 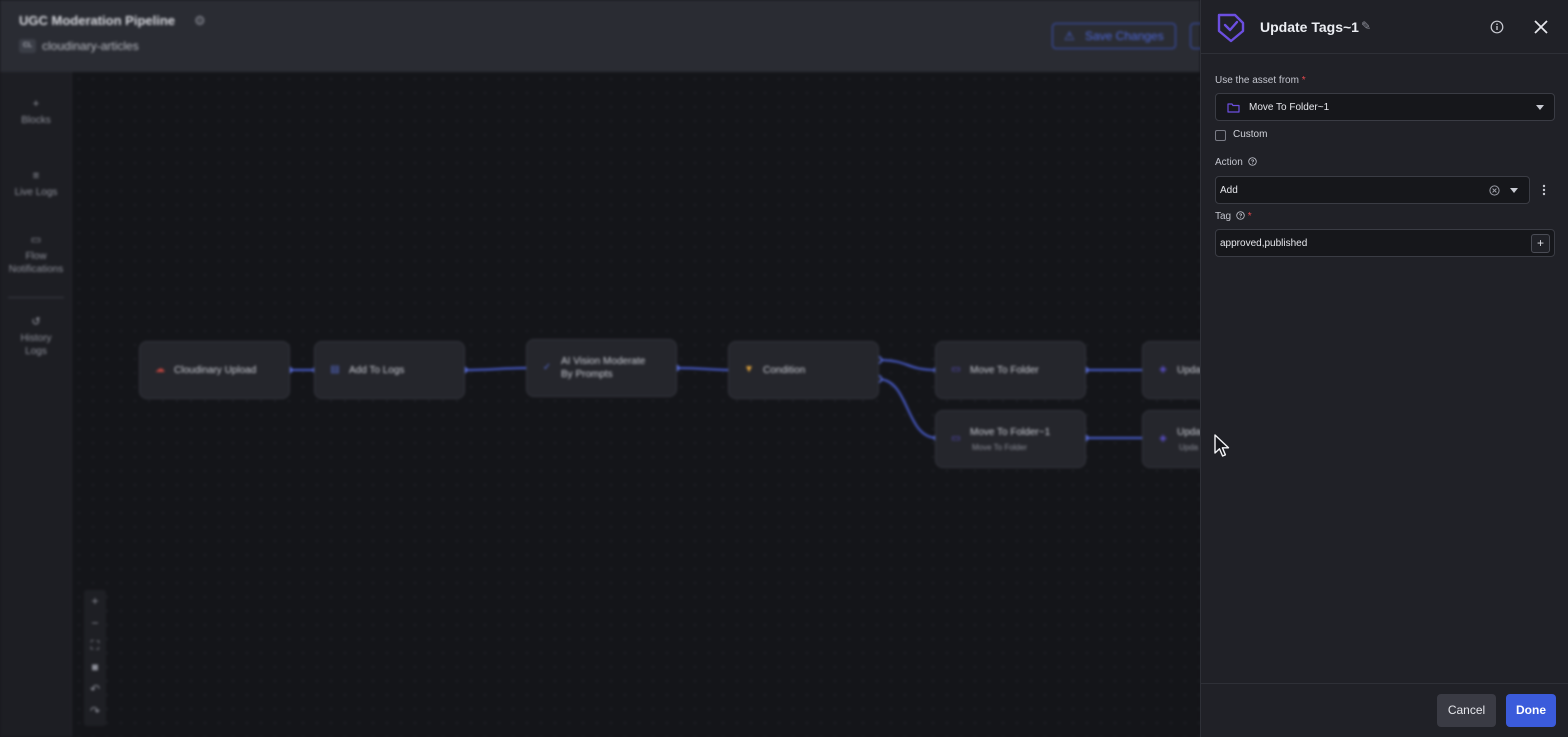 What do you see at coordinates (1260, 80) in the screenshot?
I see `asset-source-label: Use the asset from *` at bounding box center [1260, 80].